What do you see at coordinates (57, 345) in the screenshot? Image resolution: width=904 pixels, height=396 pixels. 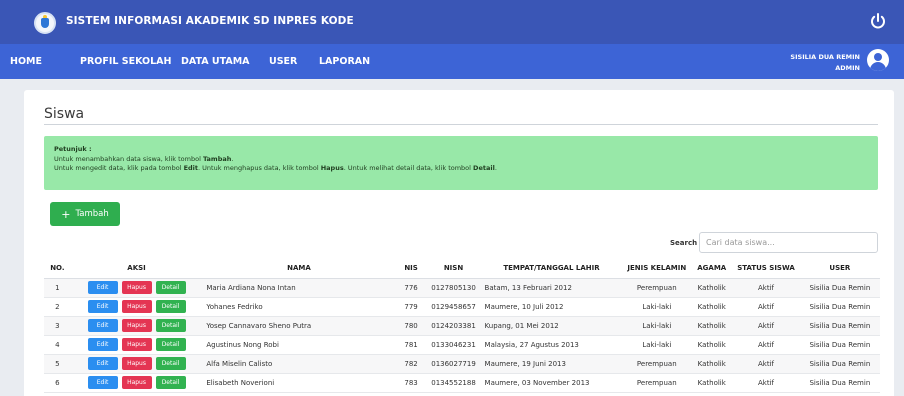 I see `cell-no: 4` at bounding box center [57, 345].